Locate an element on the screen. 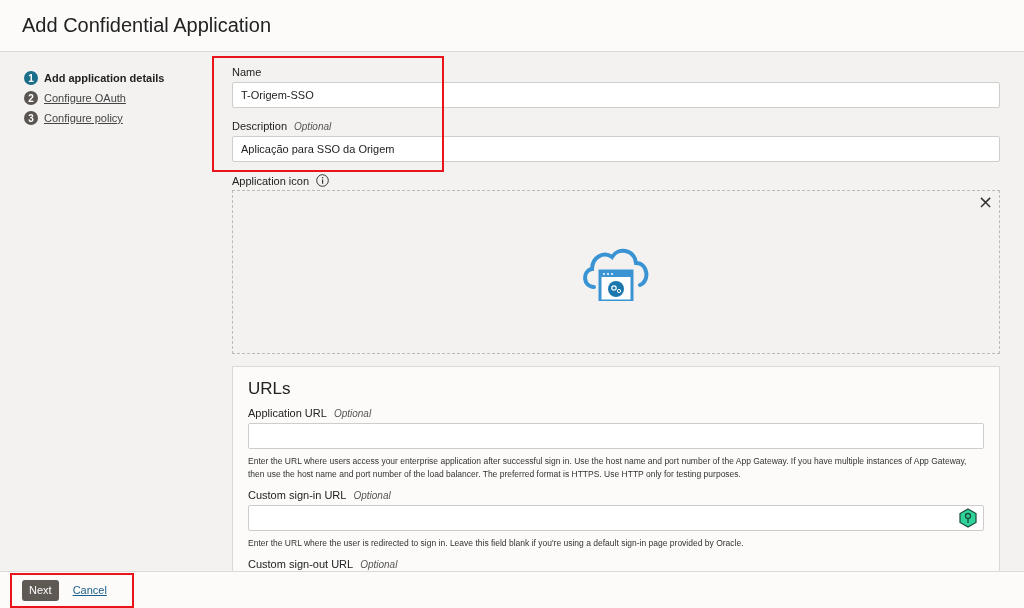 This screenshot has height=608, width=1024. field-label: Custom sign-out URL is located at coordinates (301, 564).